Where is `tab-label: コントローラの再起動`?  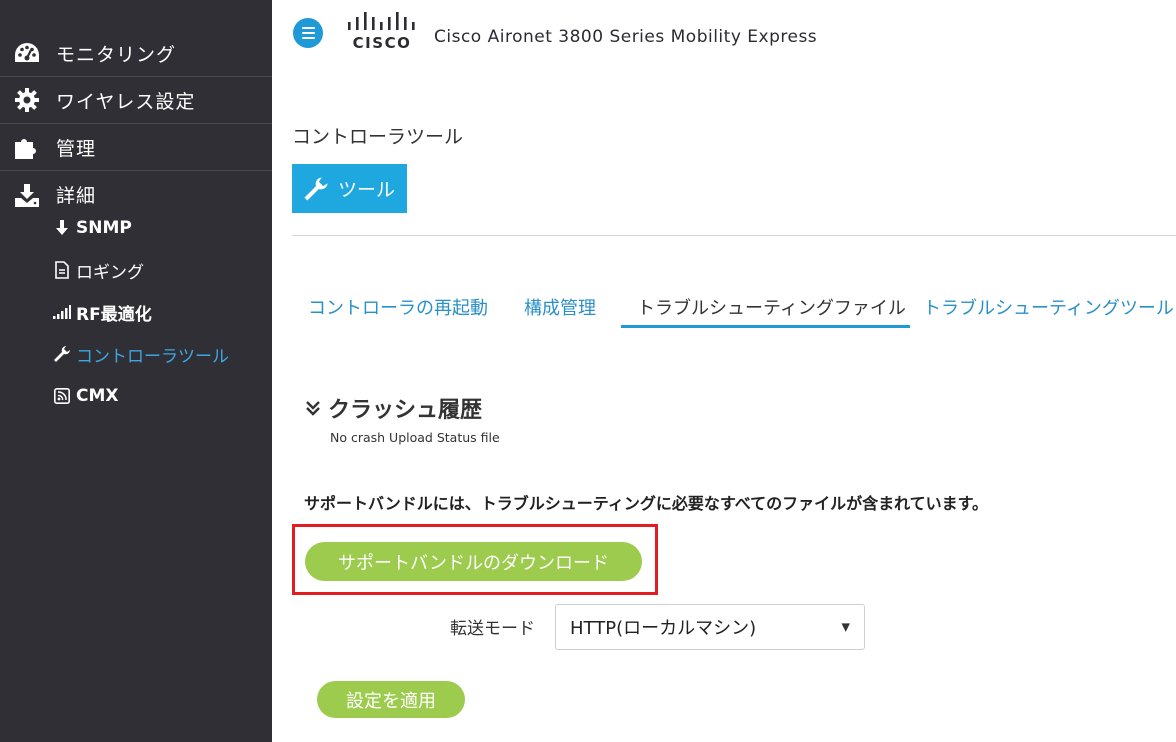
tab-label: コントローラの再起動 is located at coordinates (398, 308).